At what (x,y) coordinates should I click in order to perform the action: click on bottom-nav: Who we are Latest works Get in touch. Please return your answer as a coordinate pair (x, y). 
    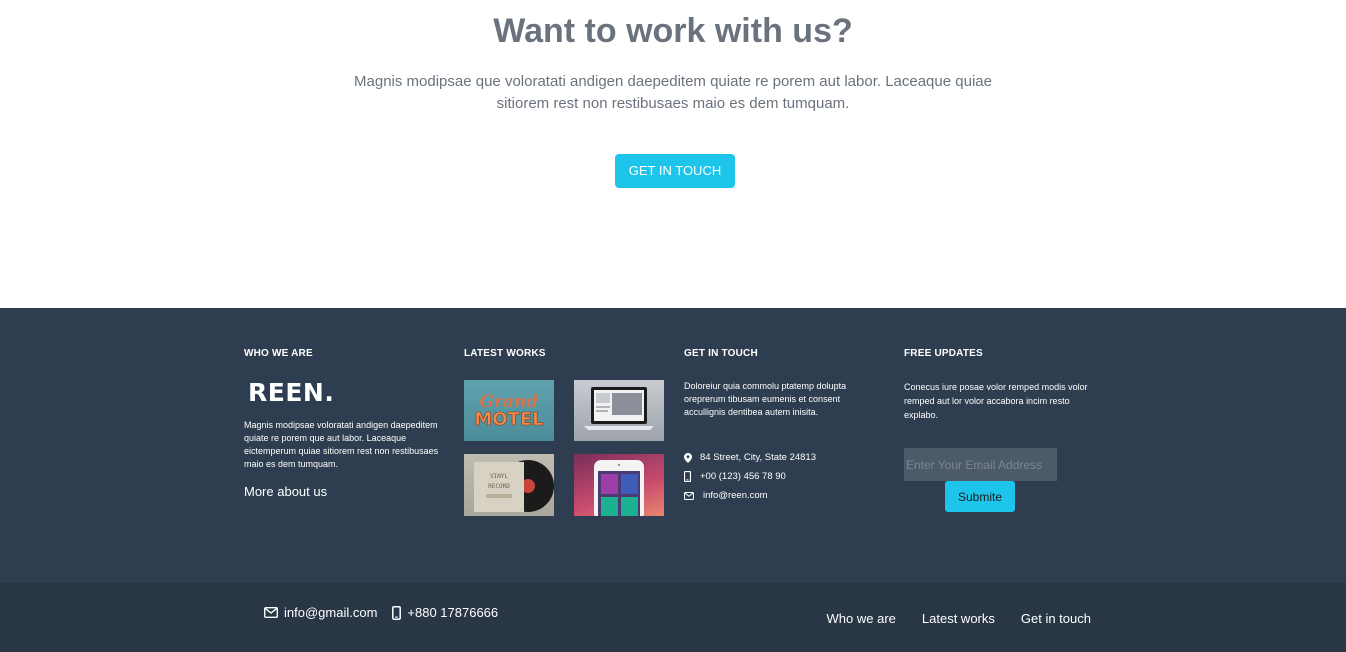
    Looking at the image, I should click on (946, 618).